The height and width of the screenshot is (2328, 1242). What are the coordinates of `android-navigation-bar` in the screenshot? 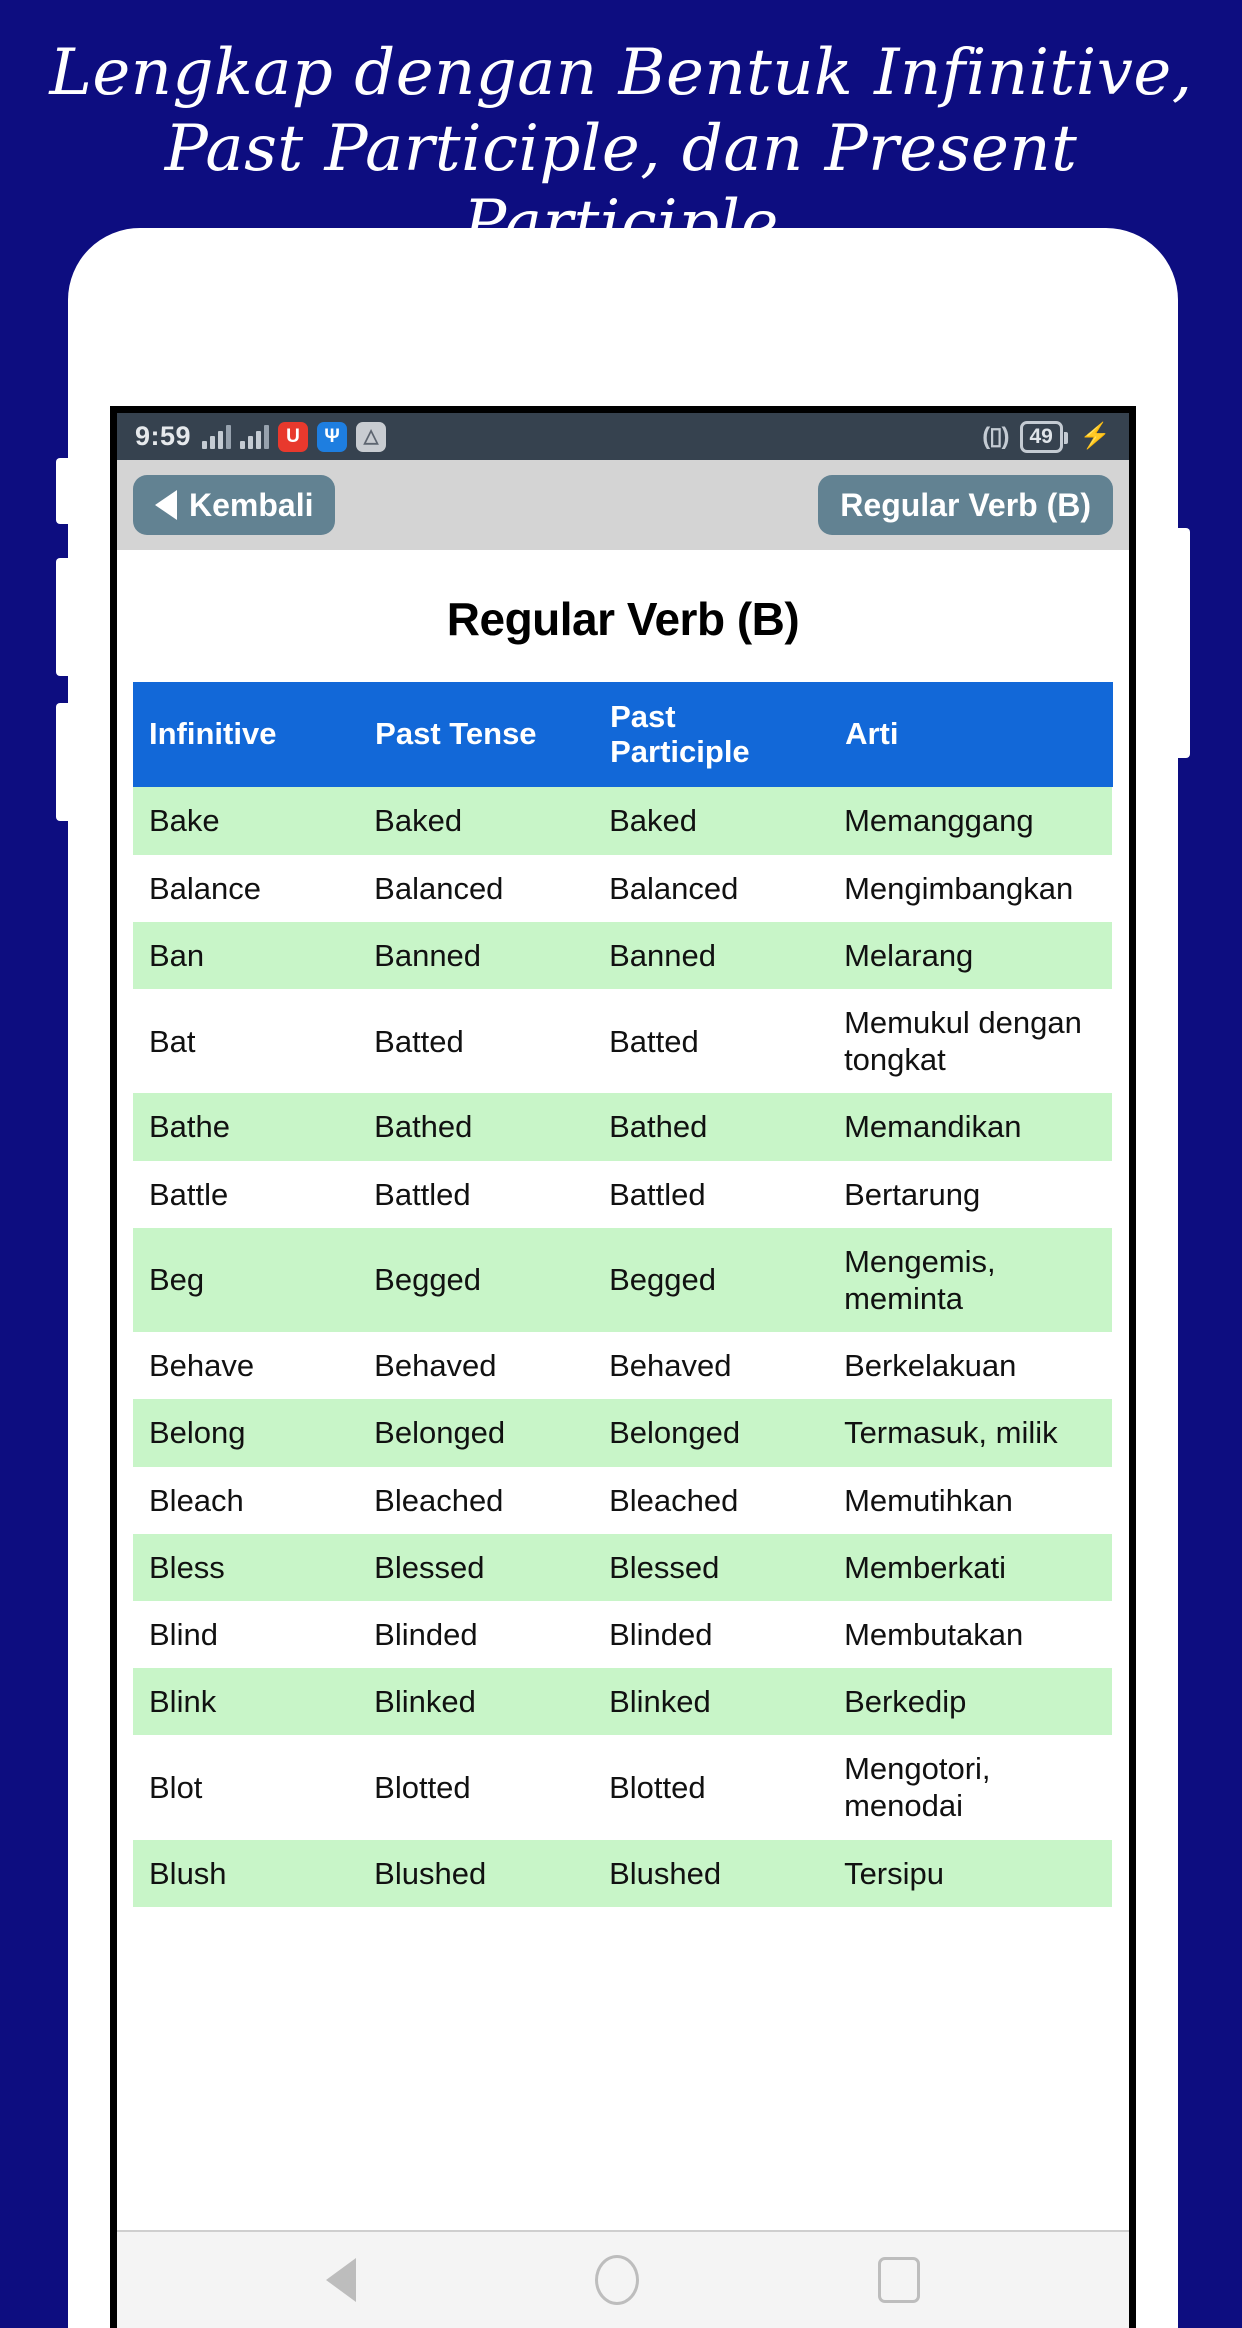 It's located at (623, 2279).